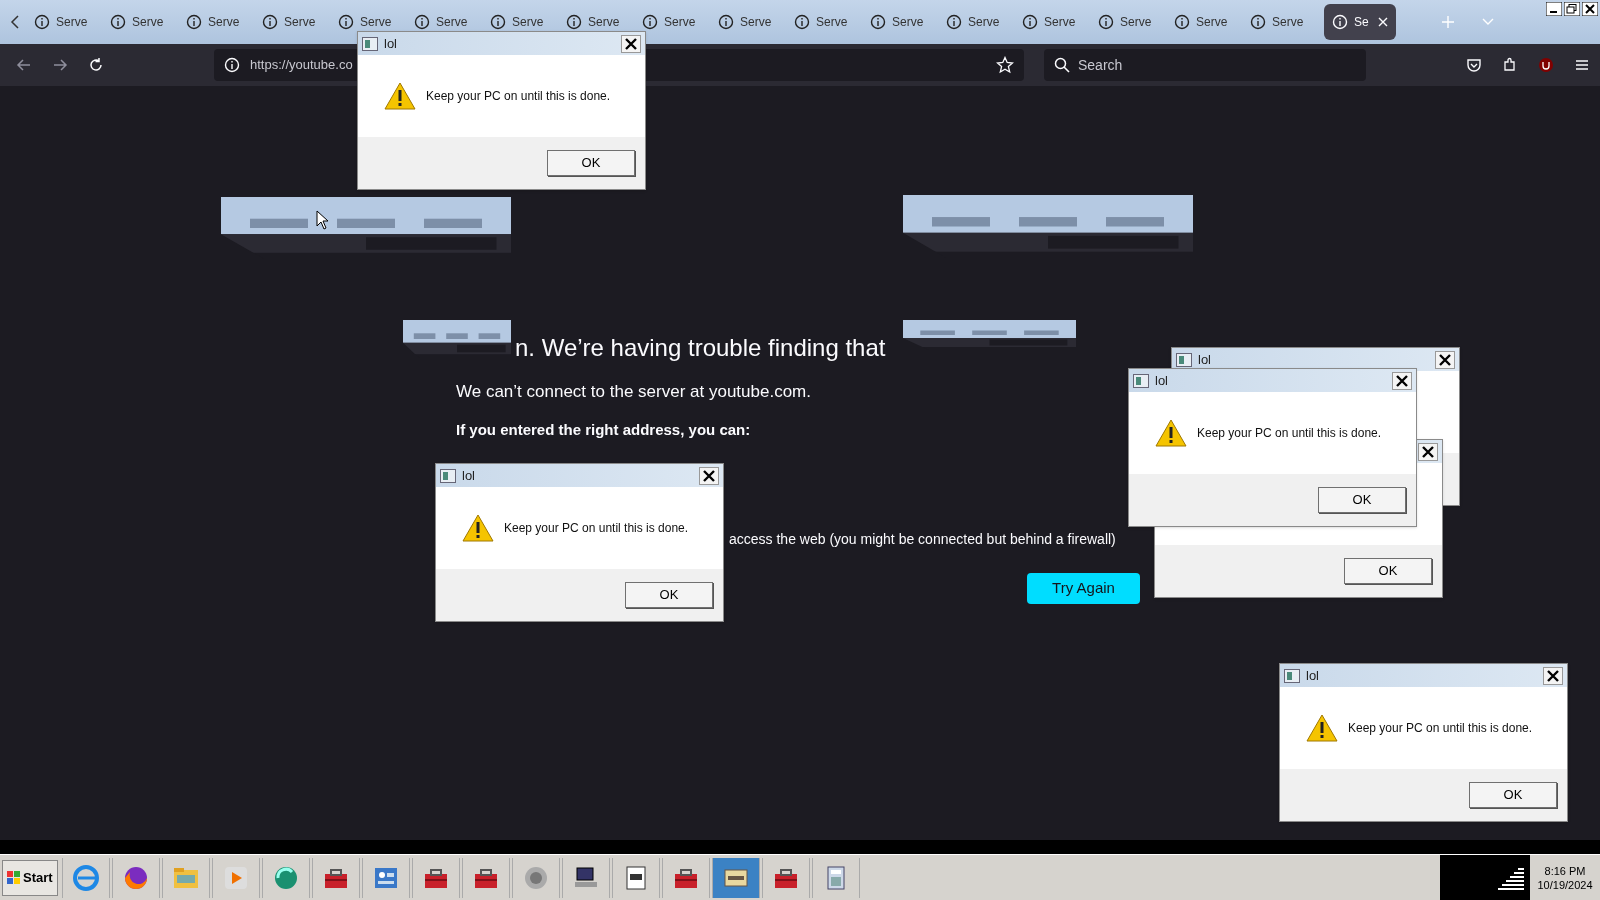 The height and width of the screenshot is (900, 1600). I want to click on forward-icon, so click(60, 65).